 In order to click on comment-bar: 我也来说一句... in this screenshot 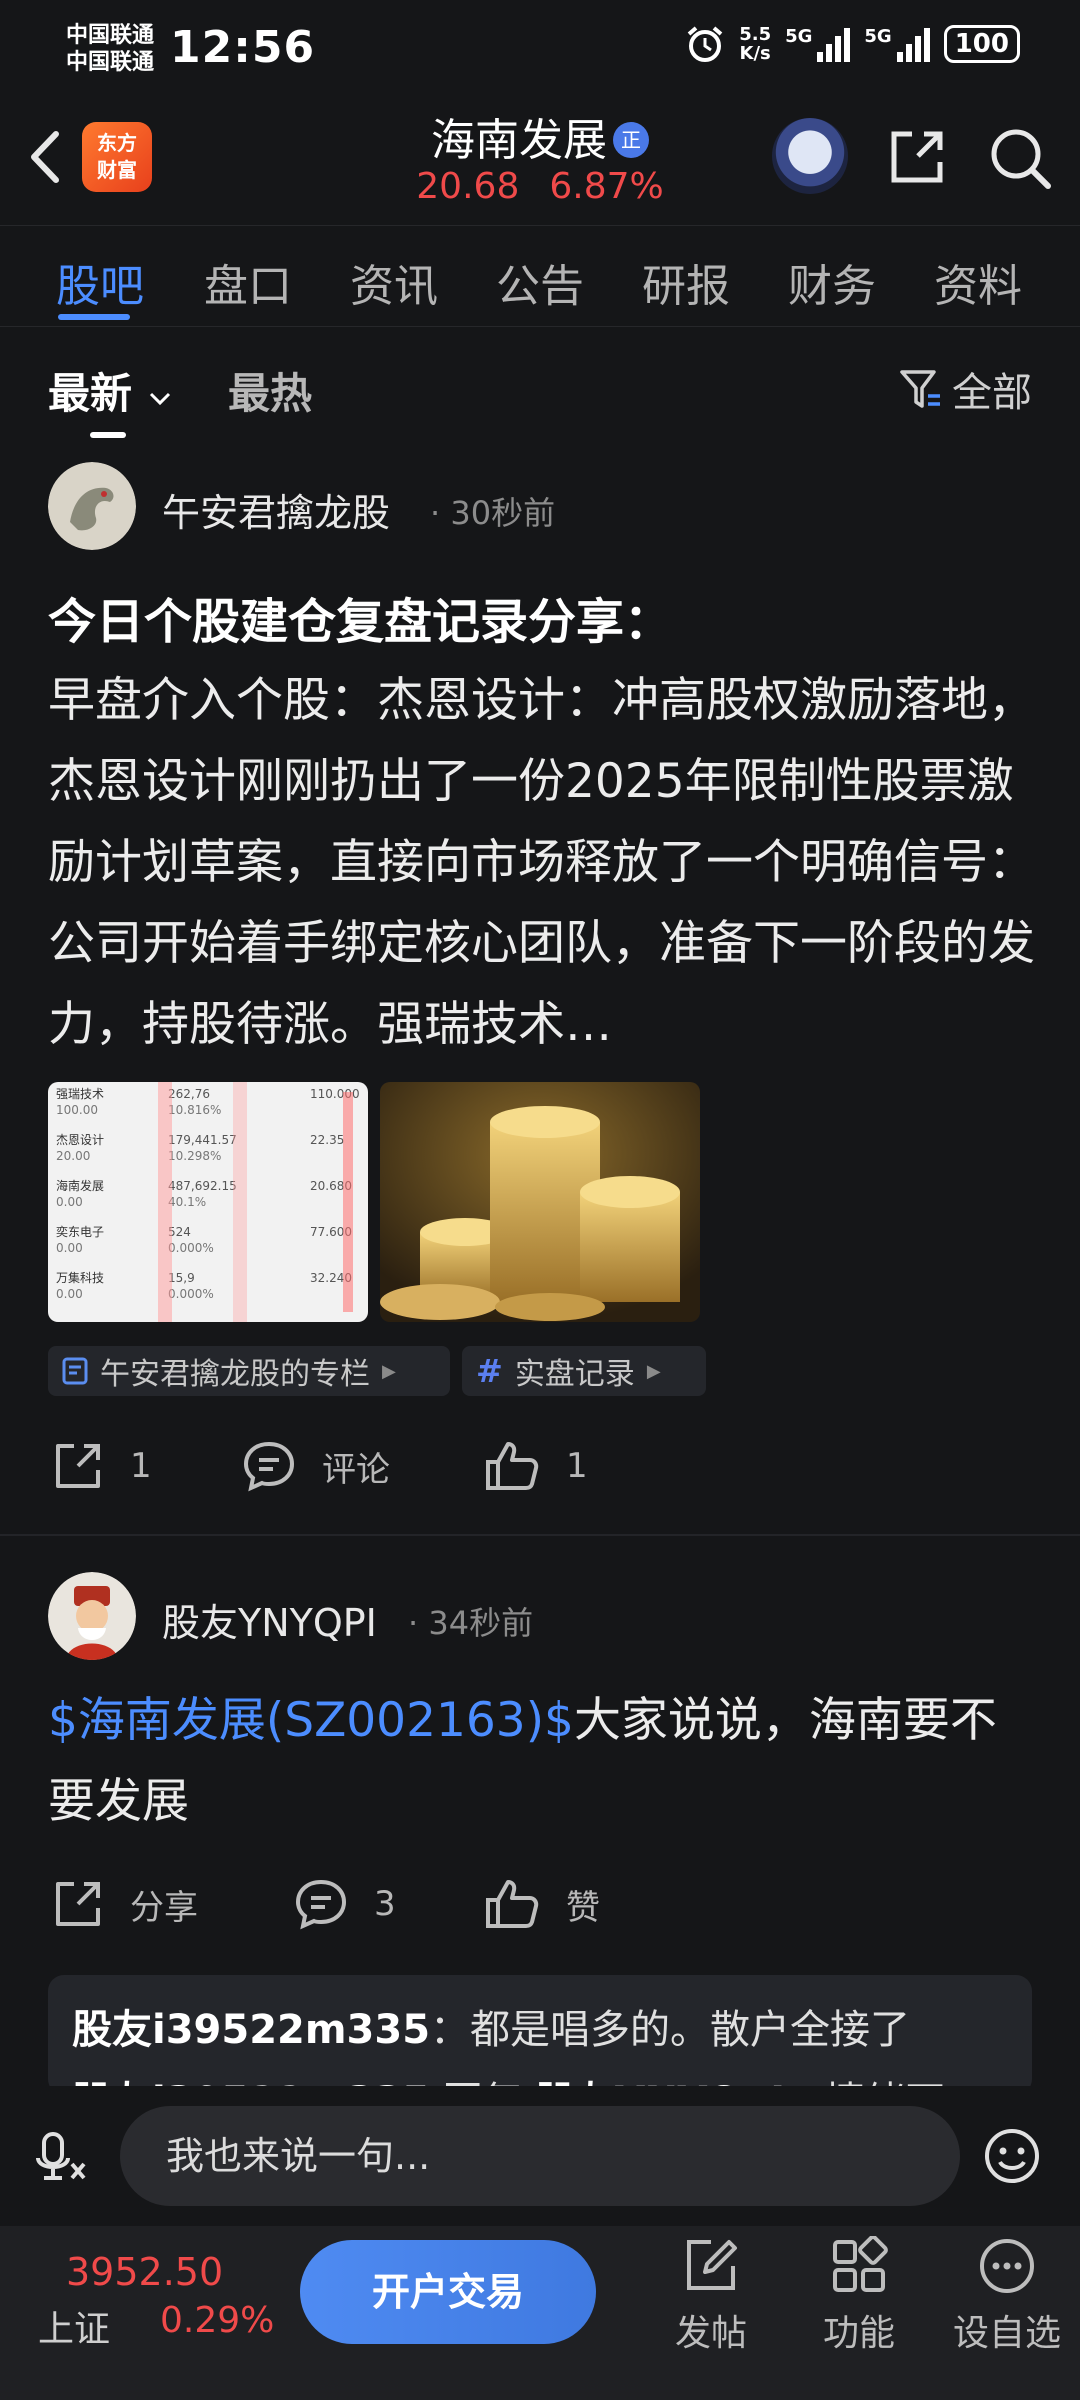, I will do `click(540, 2156)`.